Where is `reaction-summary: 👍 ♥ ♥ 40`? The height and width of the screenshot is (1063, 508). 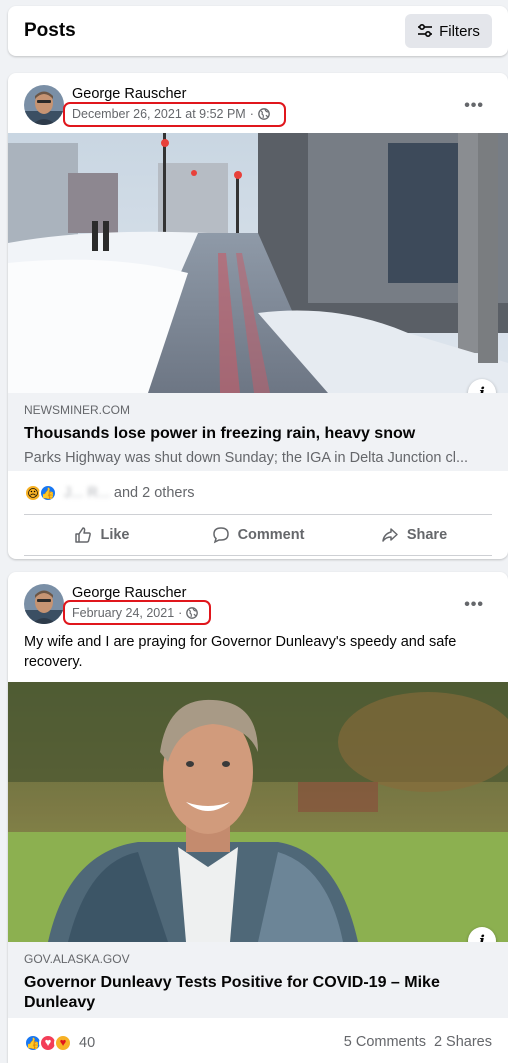
reaction-summary: 👍 ♥ ♥ 40 is located at coordinates (59, 1043).